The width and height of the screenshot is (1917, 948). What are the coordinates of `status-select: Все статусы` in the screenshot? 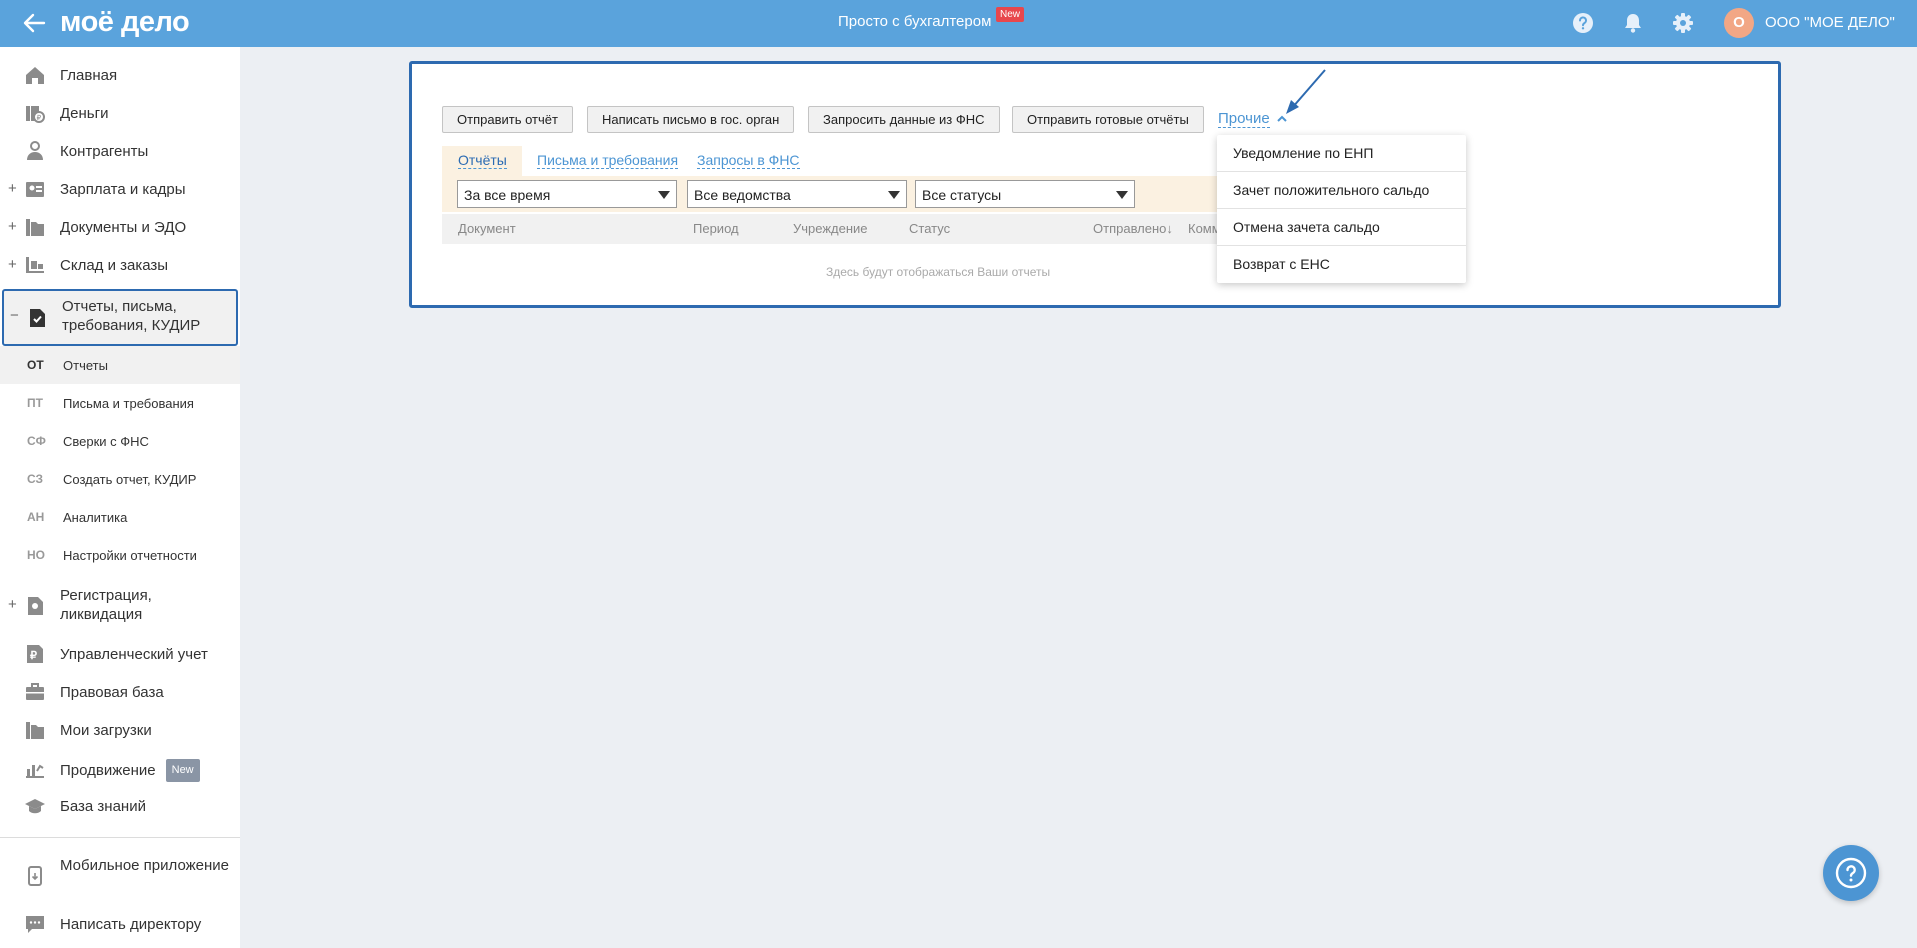 It's located at (1025, 194).